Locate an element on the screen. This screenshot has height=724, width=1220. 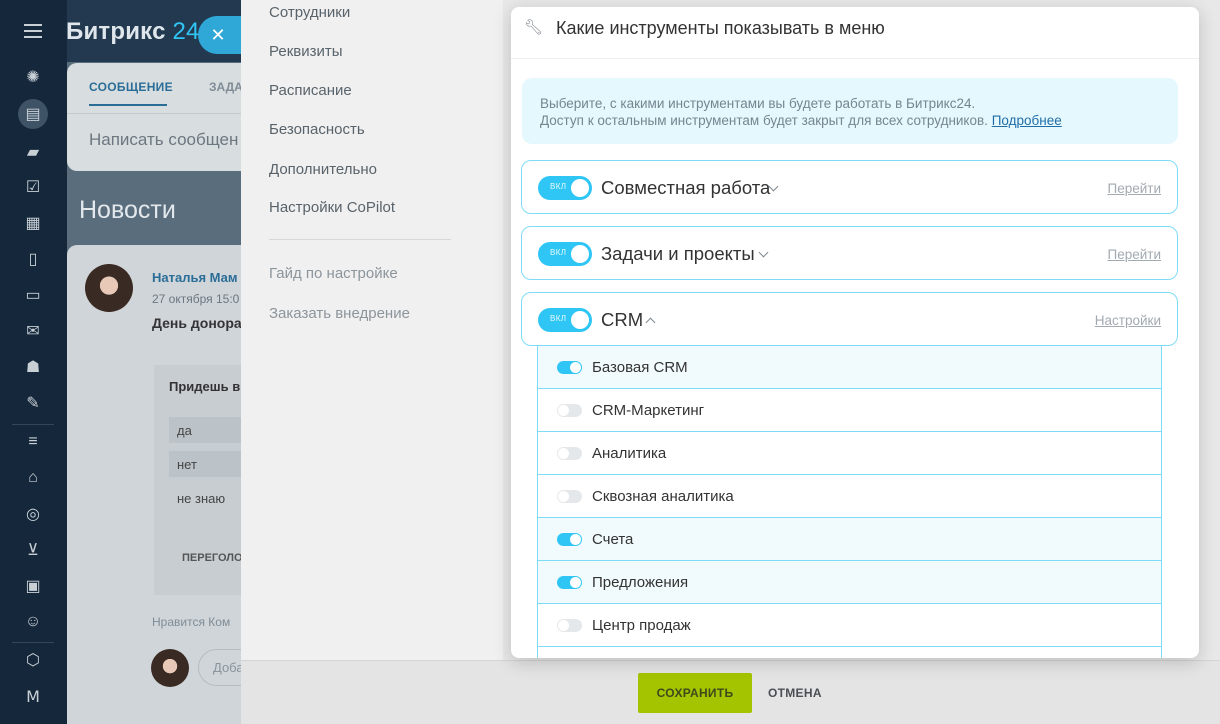
settings-nav-item: Реквизиты is located at coordinates (306, 51).